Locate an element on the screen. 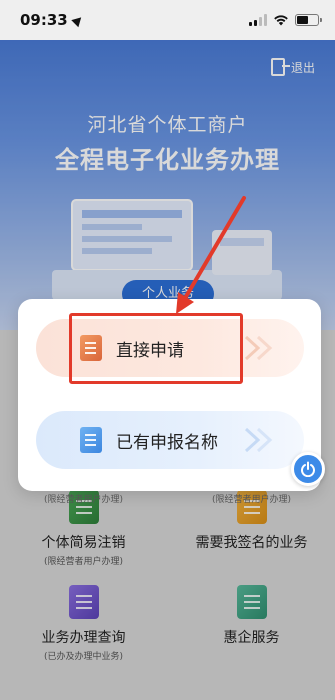 The width and height of the screenshot is (335, 700). blue-document-icon is located at coordinates (91, 440).